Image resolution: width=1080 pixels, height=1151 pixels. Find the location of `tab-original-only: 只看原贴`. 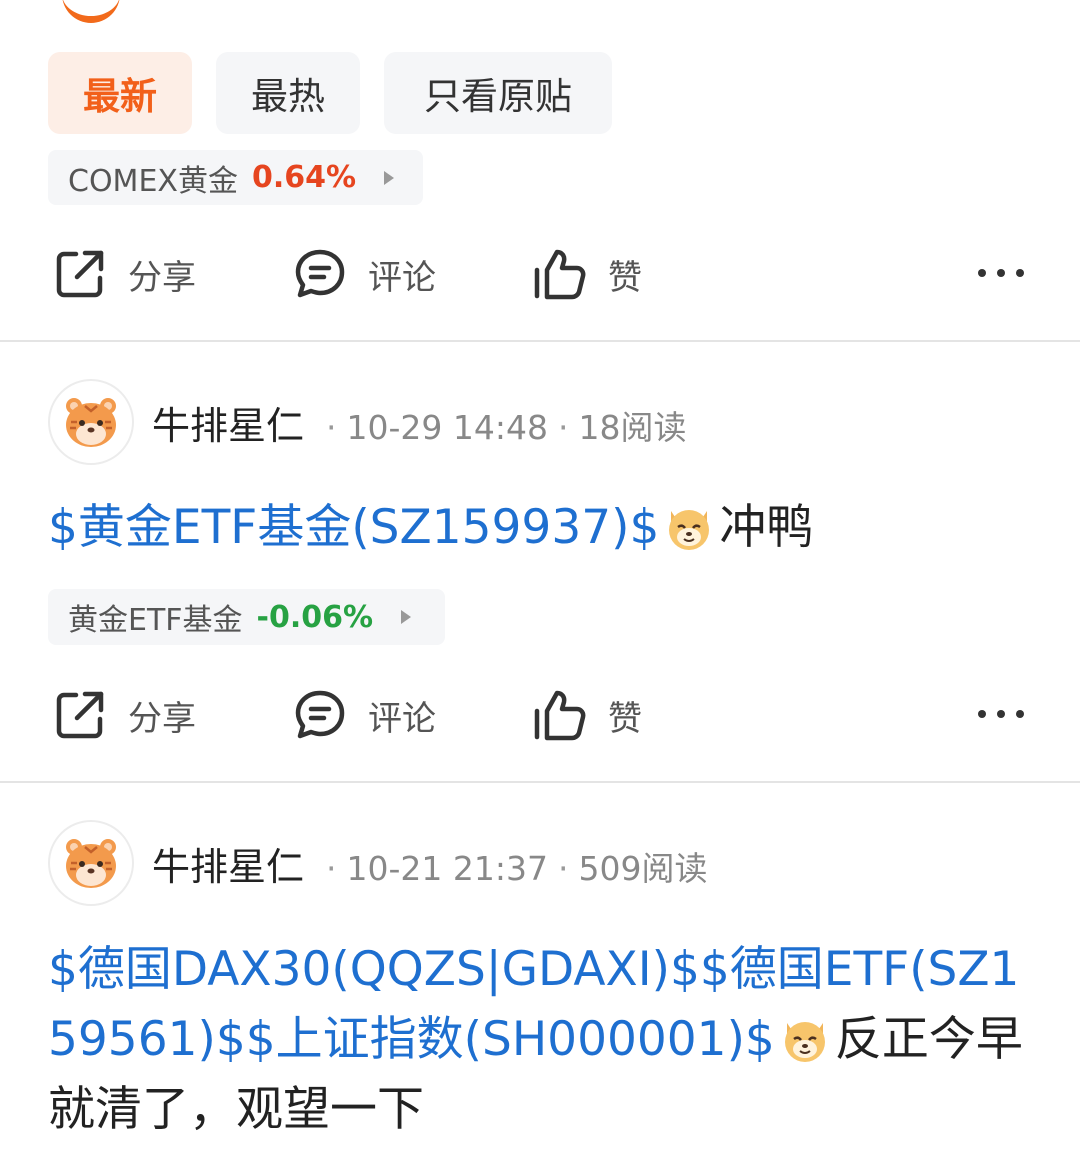

tab-original-only: 只看原贴 is located at coordinates (498, 93).